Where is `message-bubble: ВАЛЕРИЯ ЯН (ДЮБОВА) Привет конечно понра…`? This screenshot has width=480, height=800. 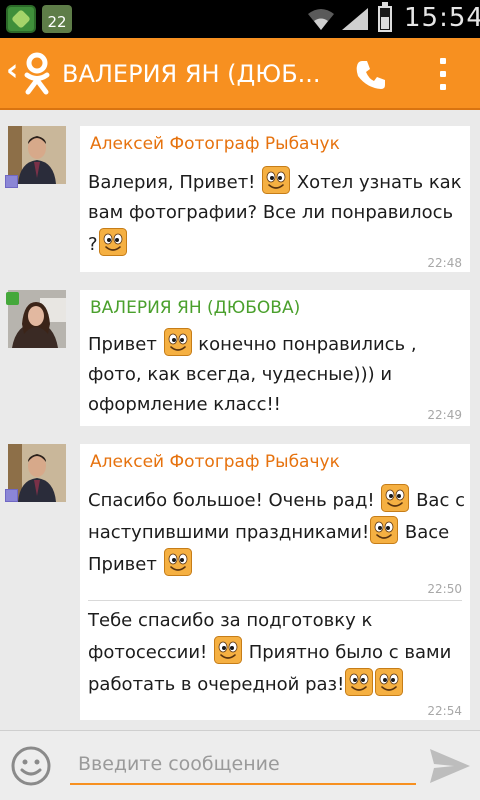
message-bubble: ВАЛЕРИЯ ЯН (ДЮБОВА) Привет конечно понра… is located at coordinates (275, 358).